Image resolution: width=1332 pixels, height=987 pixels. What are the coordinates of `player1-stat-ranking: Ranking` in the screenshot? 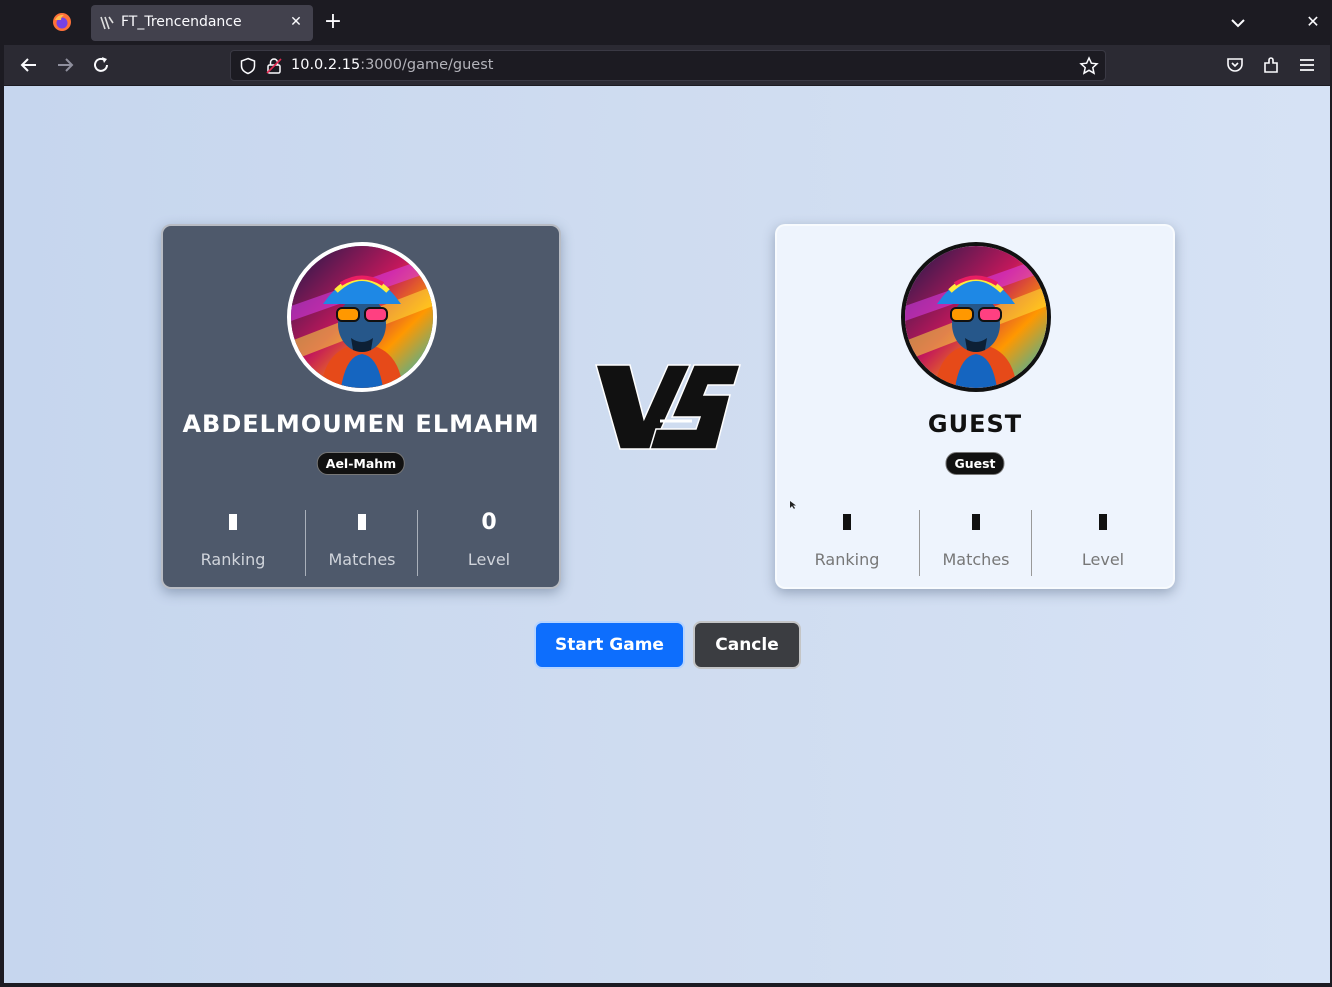 It's located at (233, 539).